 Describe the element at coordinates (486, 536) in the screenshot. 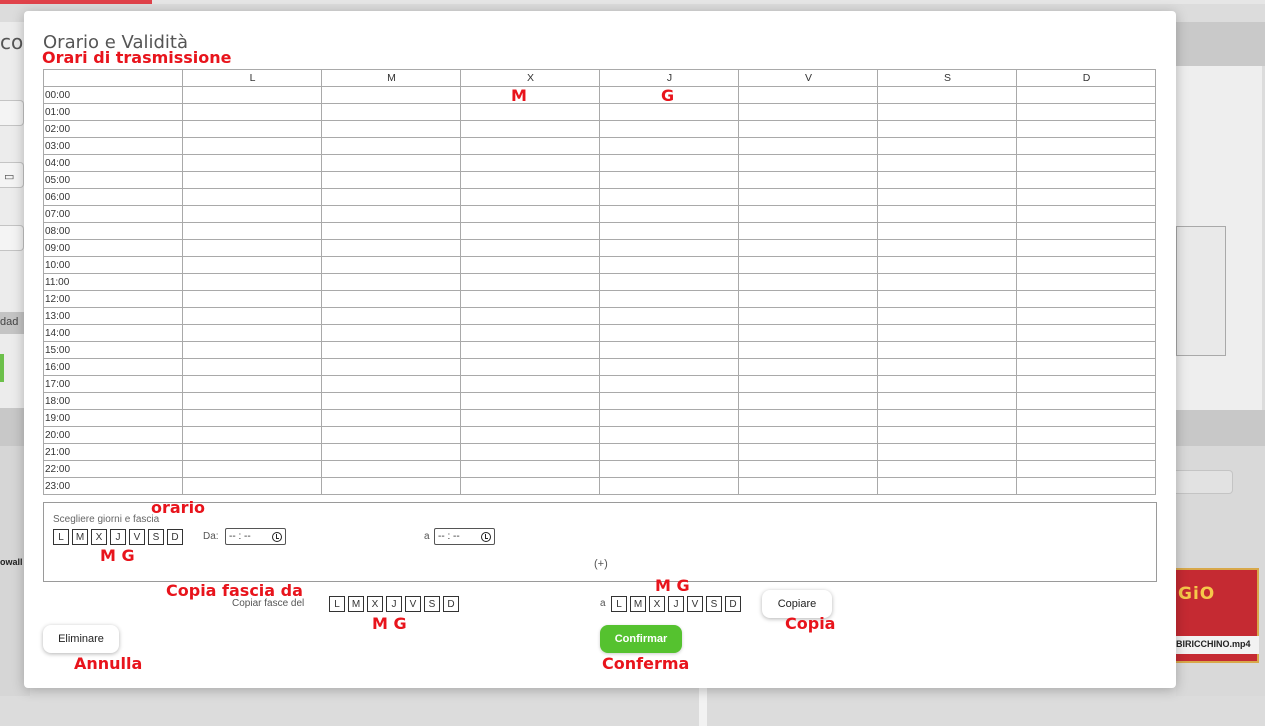

I see `clock-icon` at that location.